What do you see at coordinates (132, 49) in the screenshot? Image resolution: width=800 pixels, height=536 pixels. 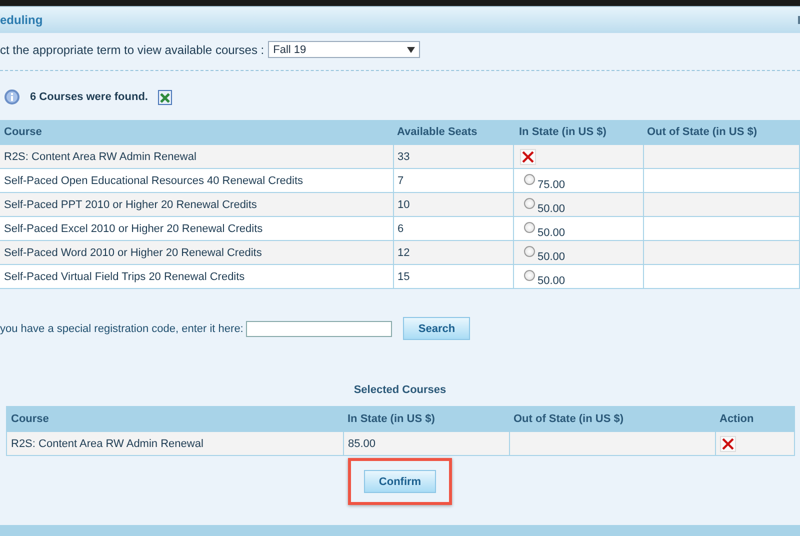 I see `term-label: ct the appropriate term to view available courses :` at bounding box center [132, 49].